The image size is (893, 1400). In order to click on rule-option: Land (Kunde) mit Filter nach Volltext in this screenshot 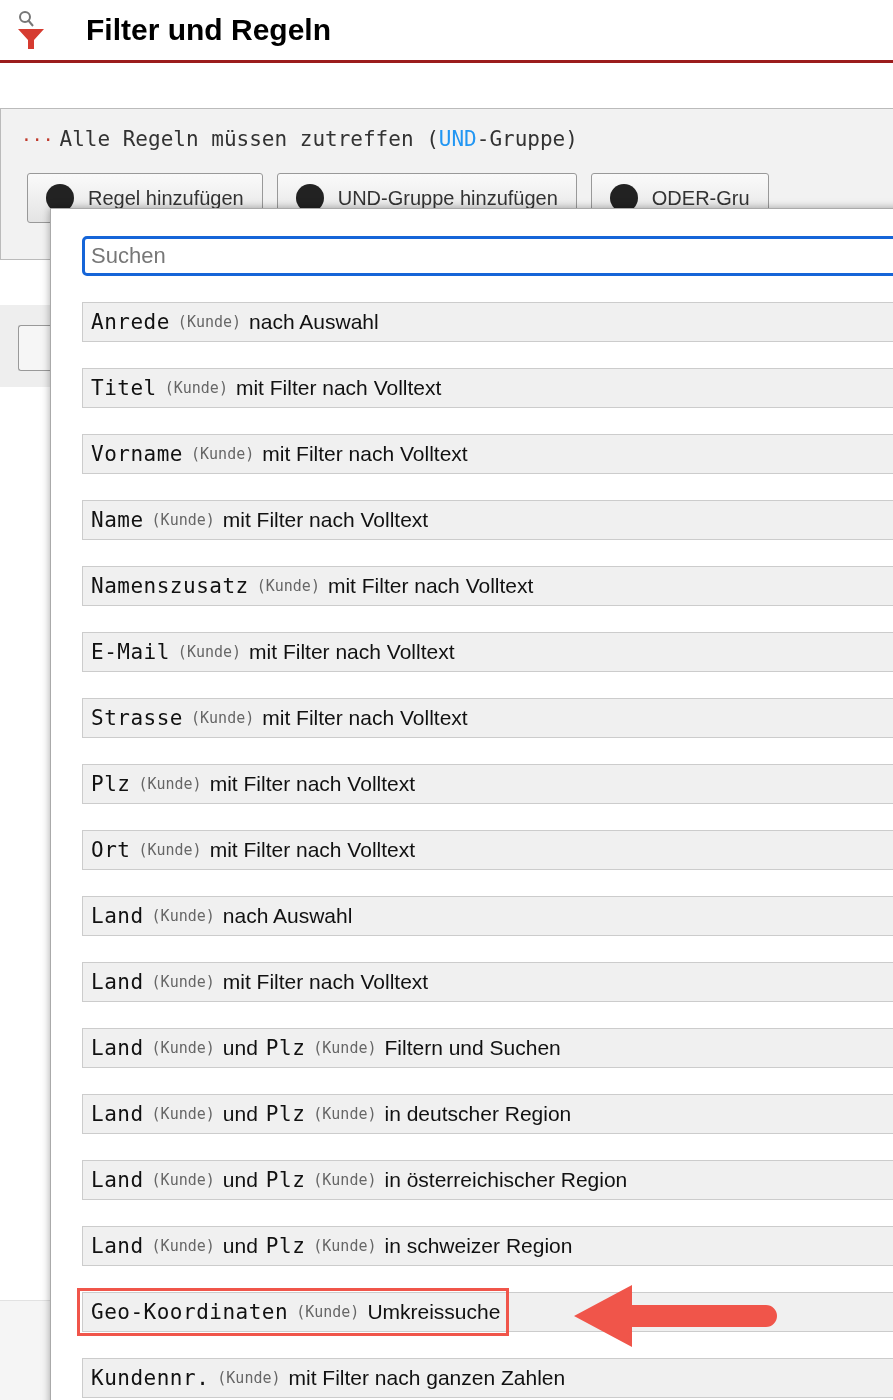, I will do `click(487, 982)`.